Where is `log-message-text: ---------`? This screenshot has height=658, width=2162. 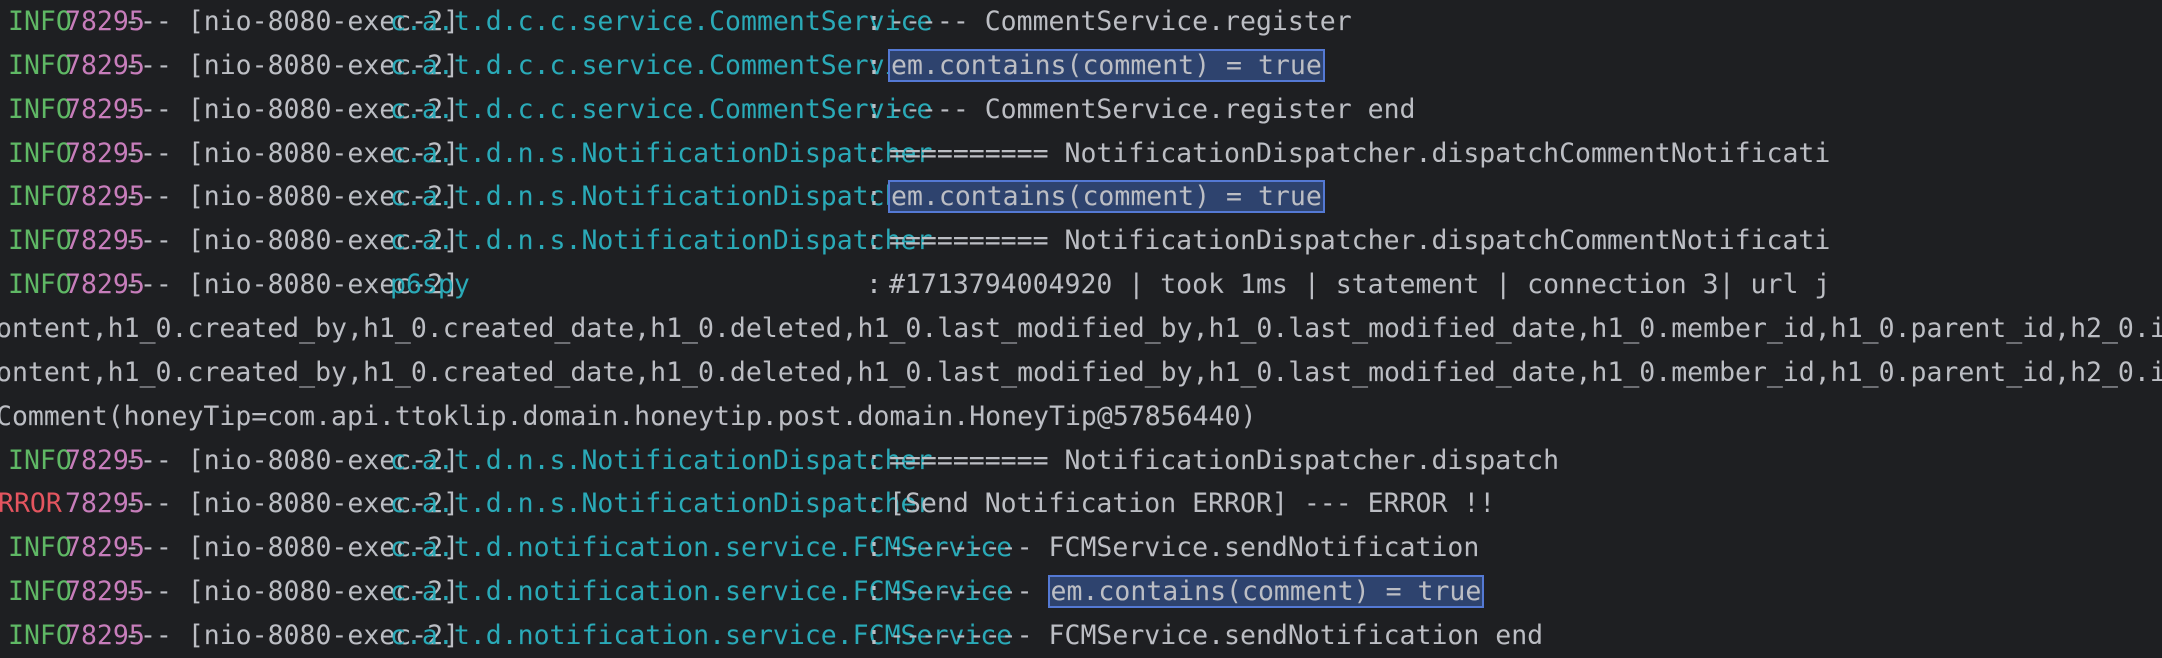 log-message-text: --------- is located at coordinates (969, 592).